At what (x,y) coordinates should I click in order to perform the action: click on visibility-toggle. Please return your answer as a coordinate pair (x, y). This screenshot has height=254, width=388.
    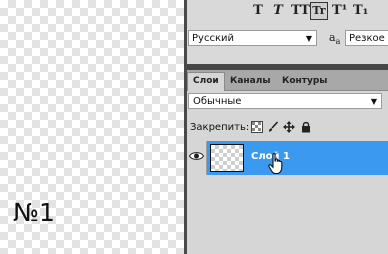
    Looking at the image, I should click on (197, 158).